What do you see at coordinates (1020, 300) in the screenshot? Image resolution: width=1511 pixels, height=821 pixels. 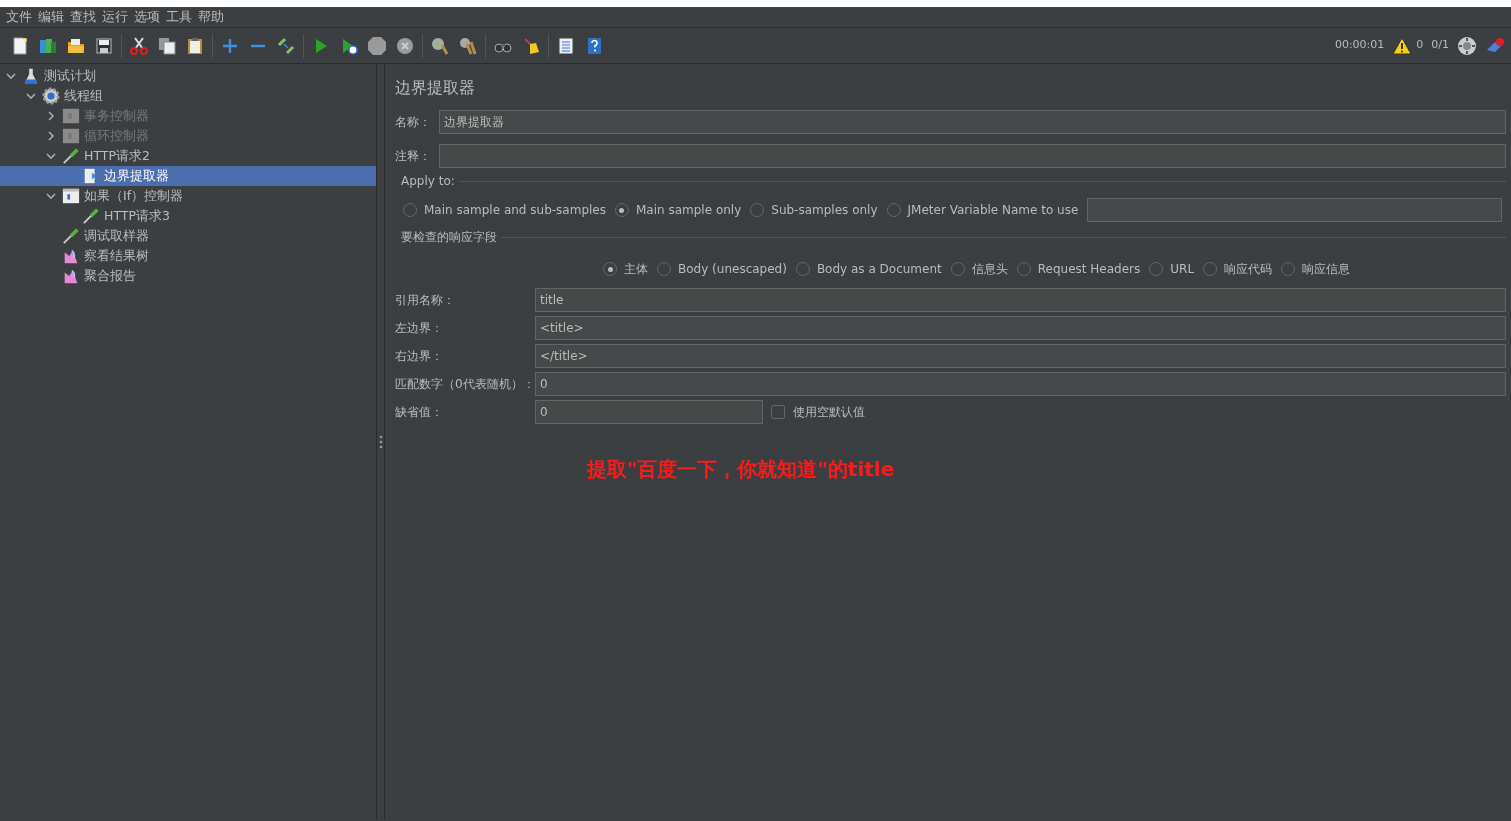 I see `text-field: title` at bounding box center [1020, 300].